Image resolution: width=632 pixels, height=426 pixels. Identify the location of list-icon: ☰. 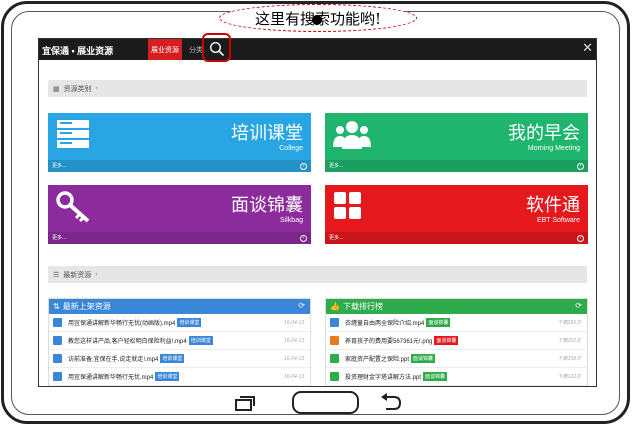
(56, 275).